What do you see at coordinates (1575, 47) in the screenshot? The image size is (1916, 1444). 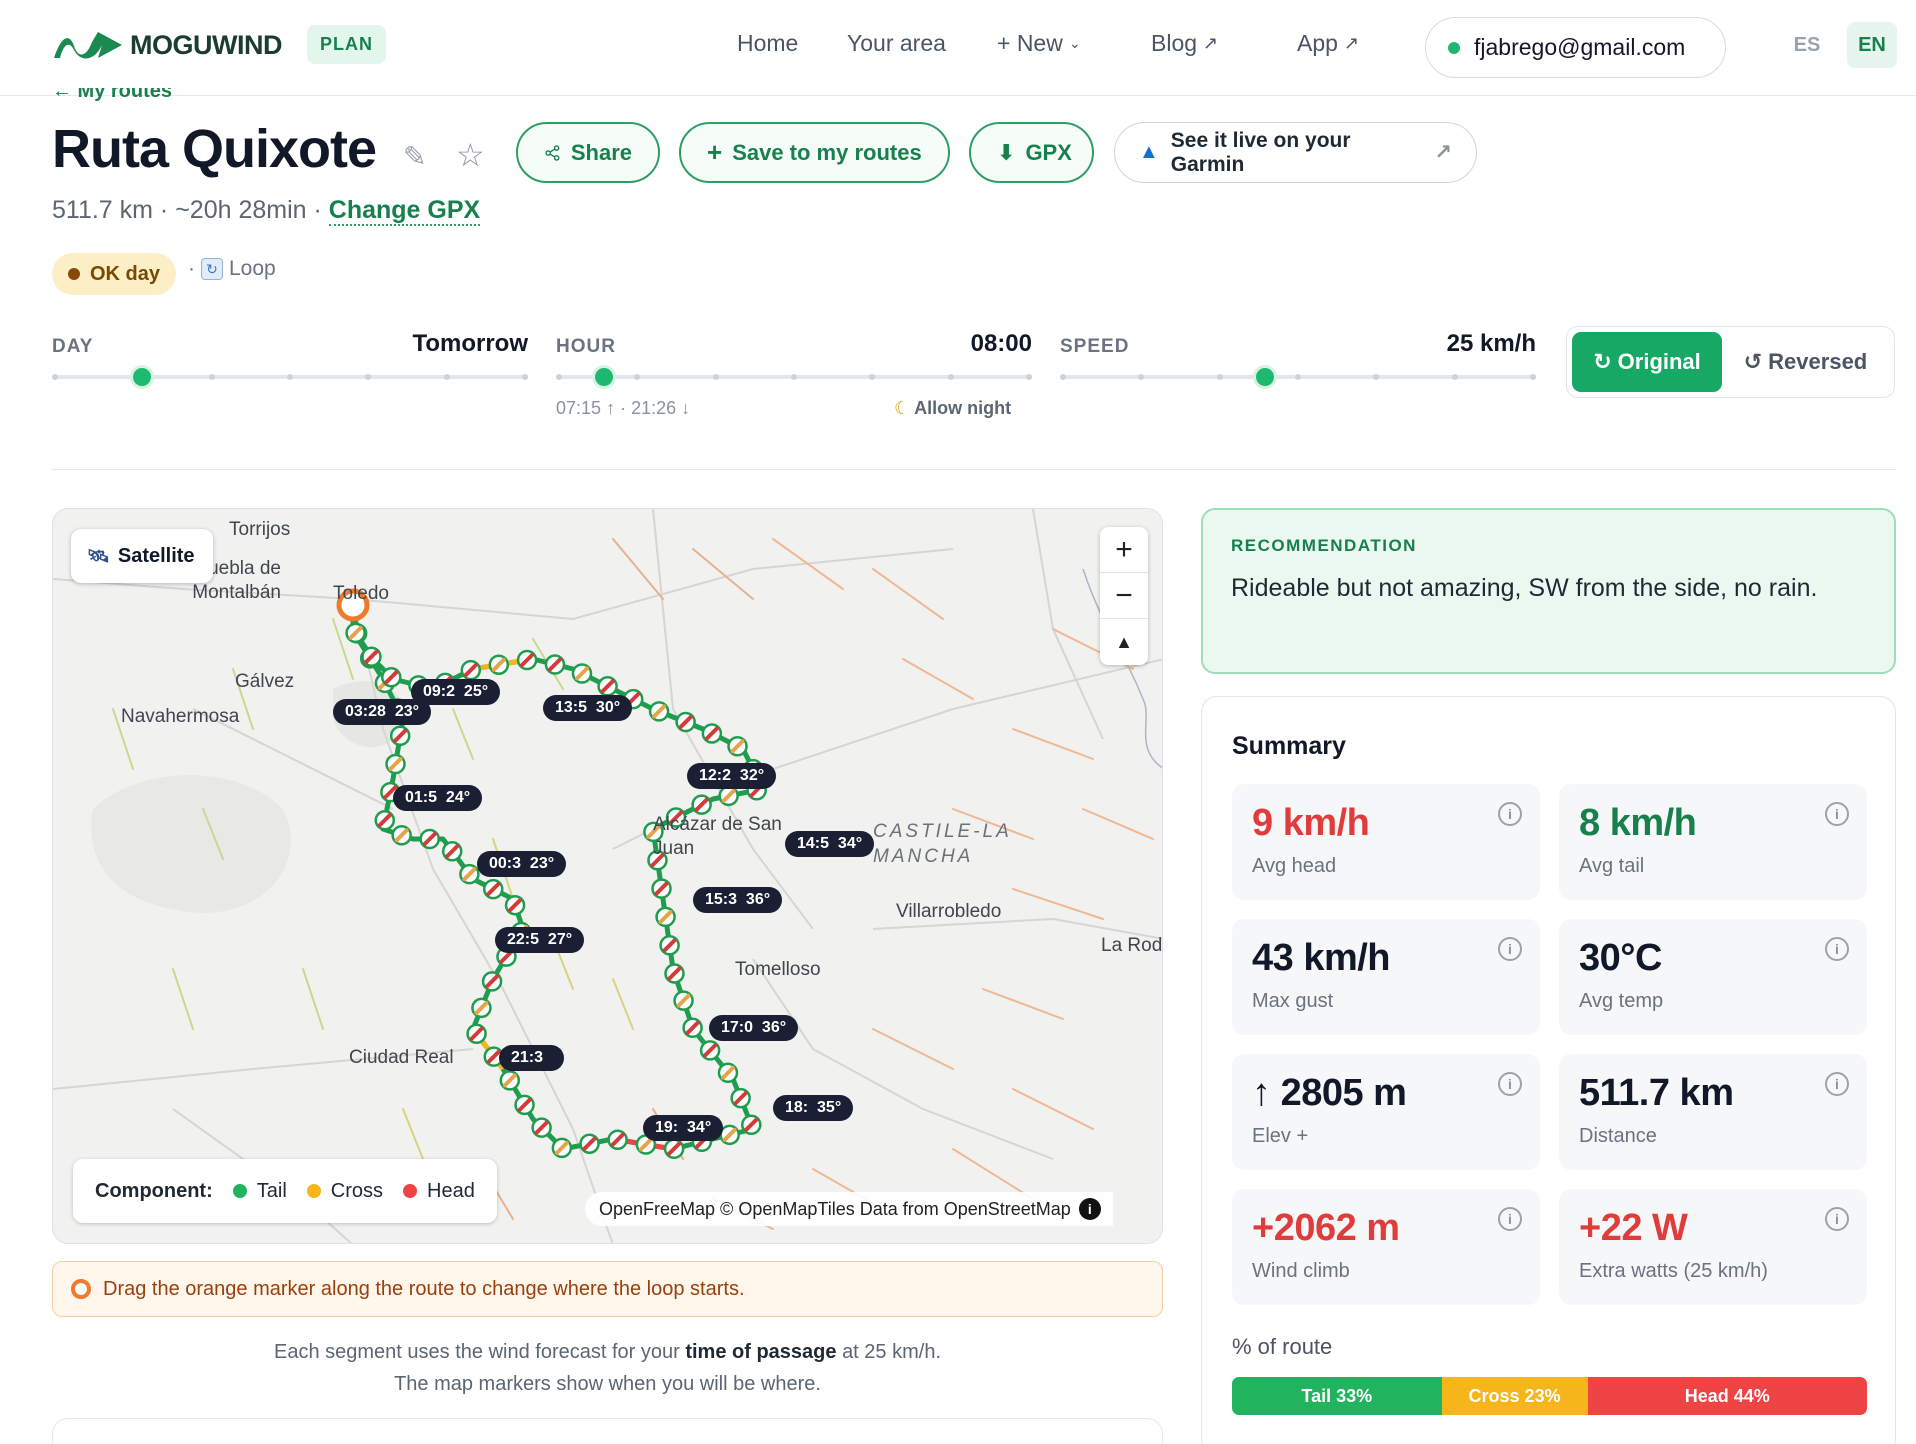 I see `account-button: fjabrego@gmail.com` at bounding box center [1575, 47].